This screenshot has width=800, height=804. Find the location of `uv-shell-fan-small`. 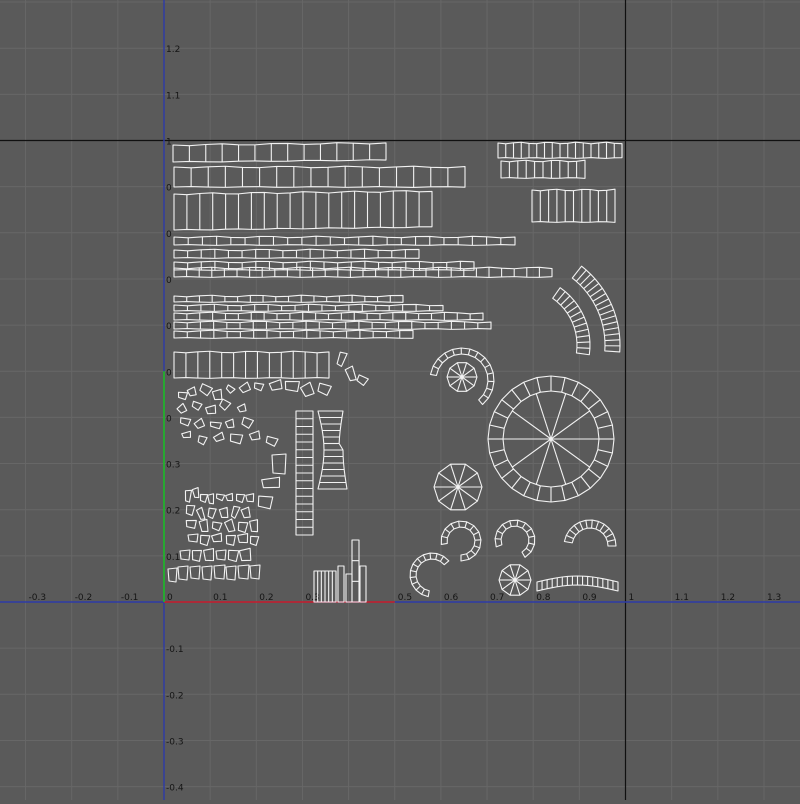

uv-shell-fan-small is located at coordinates (462, 377).